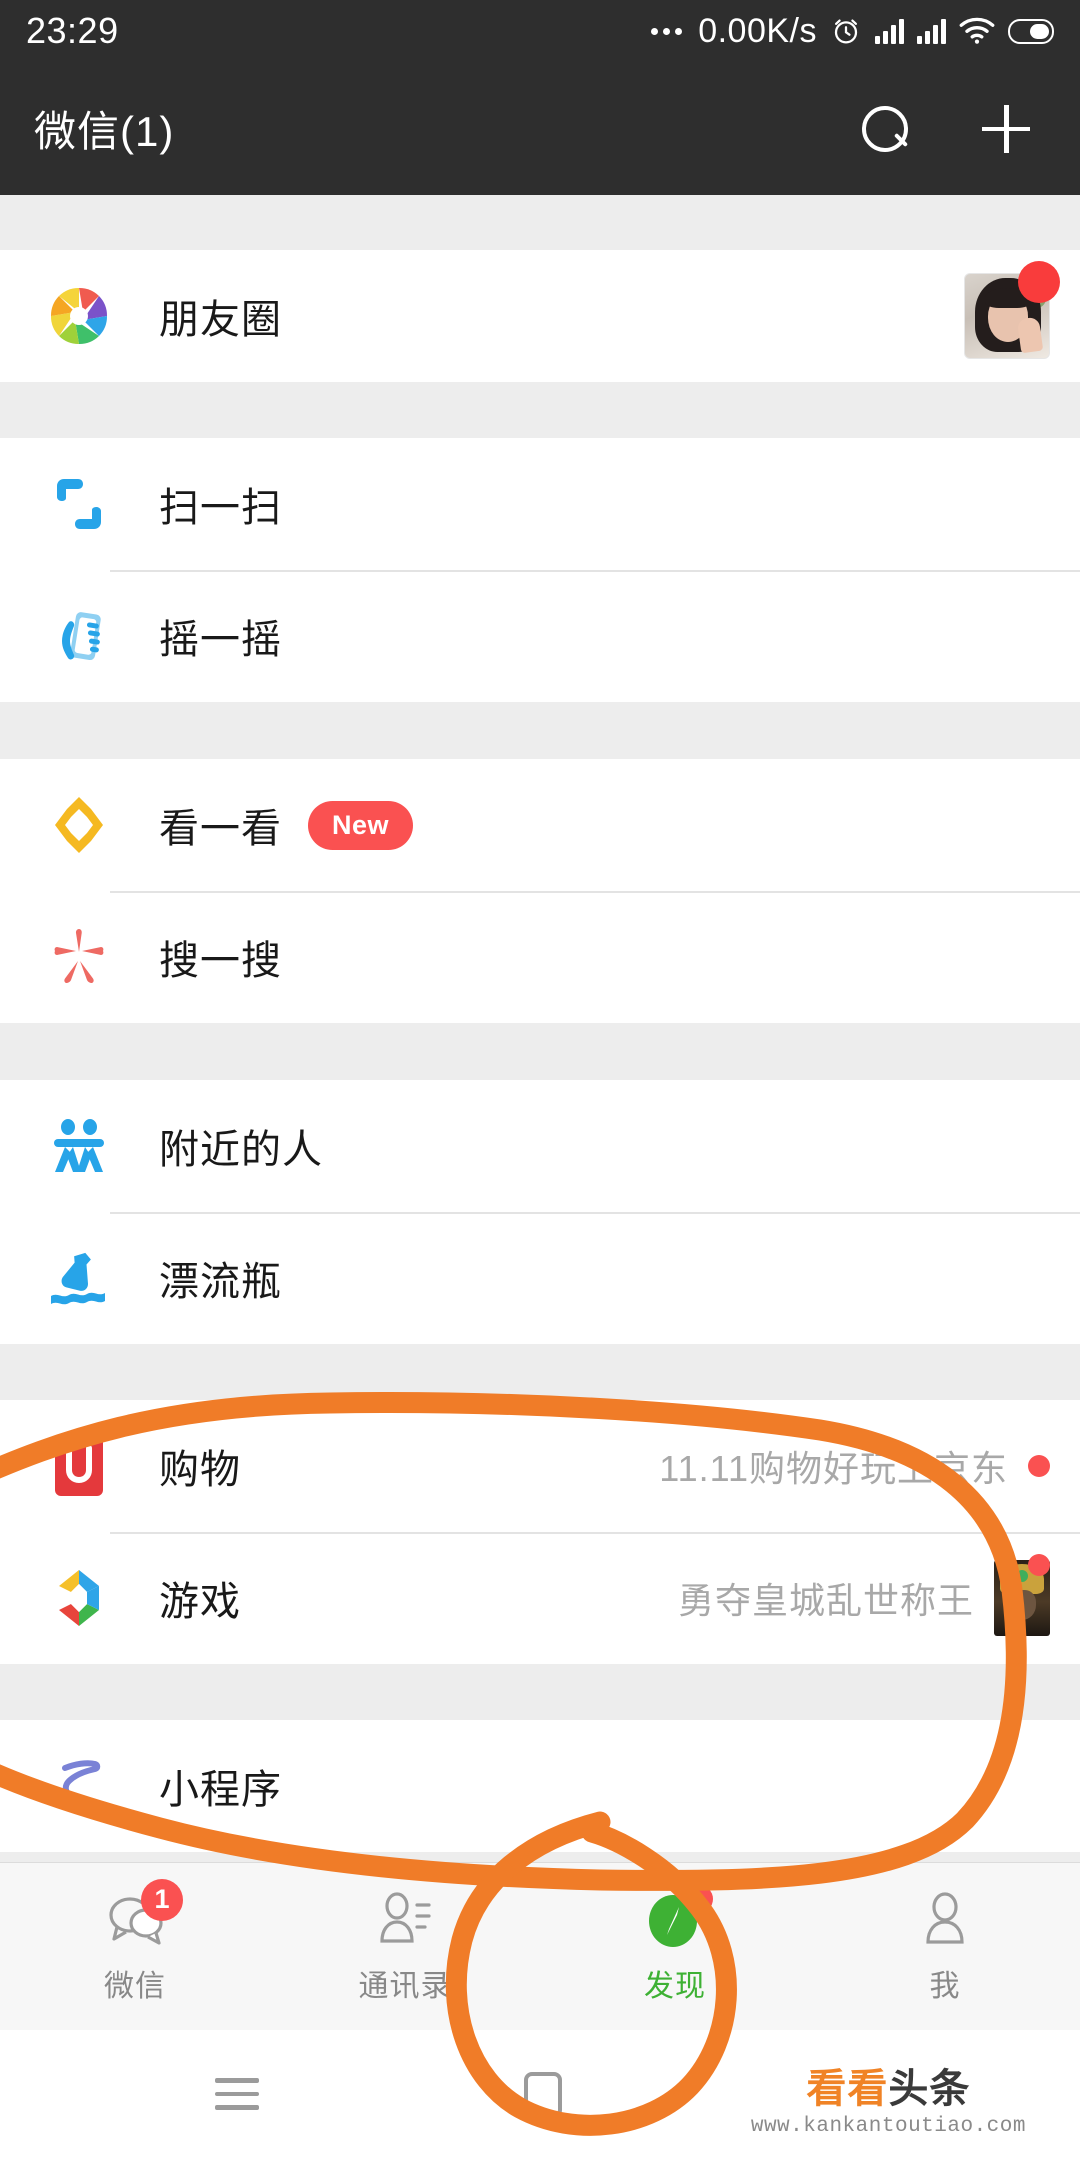  Describe the element at coordinates (405, 1921) in the screenshot. I see `contacts-icon` at that location.